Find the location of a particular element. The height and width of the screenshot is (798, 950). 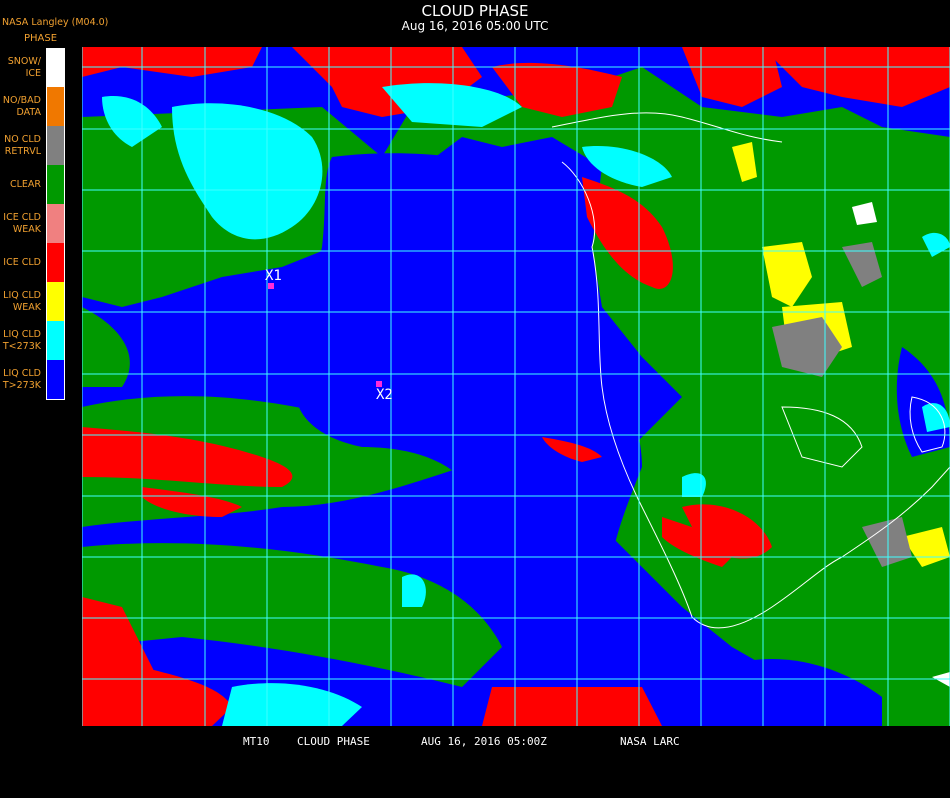

legend-item-clear: CLEAR is located at coordinates (33, 184).